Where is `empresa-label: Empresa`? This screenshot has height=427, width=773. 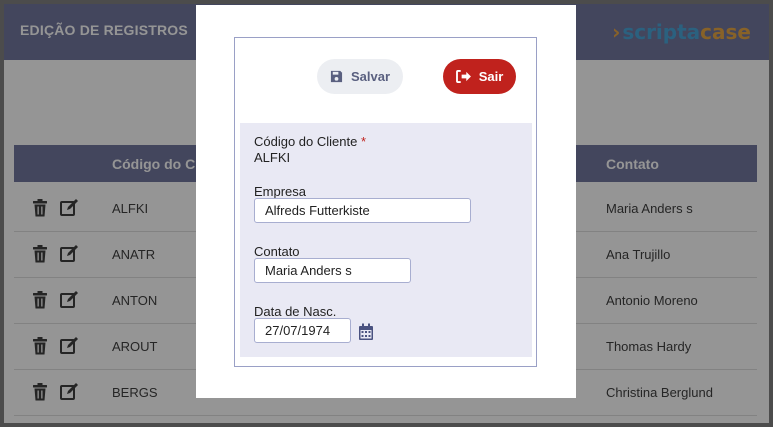
empresa-label: Empresa is located at coordinates (280, 191).